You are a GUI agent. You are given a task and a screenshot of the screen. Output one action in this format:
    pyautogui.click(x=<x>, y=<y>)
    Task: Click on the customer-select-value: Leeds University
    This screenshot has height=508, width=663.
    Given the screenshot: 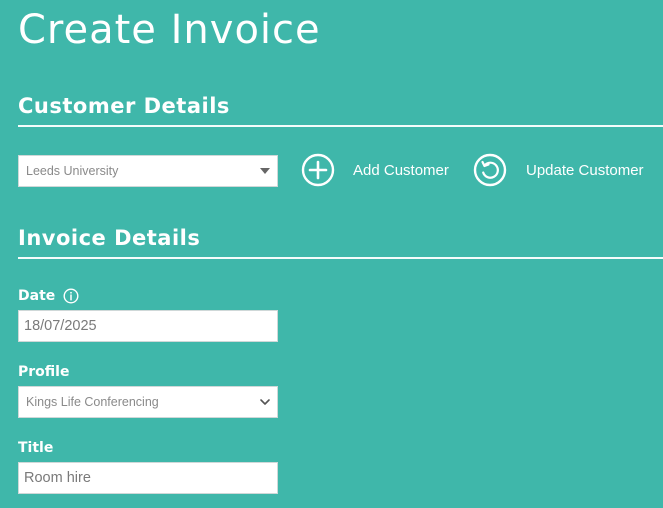 What is the action you would take?
    pyautogui.click(x=72, y=171)
    